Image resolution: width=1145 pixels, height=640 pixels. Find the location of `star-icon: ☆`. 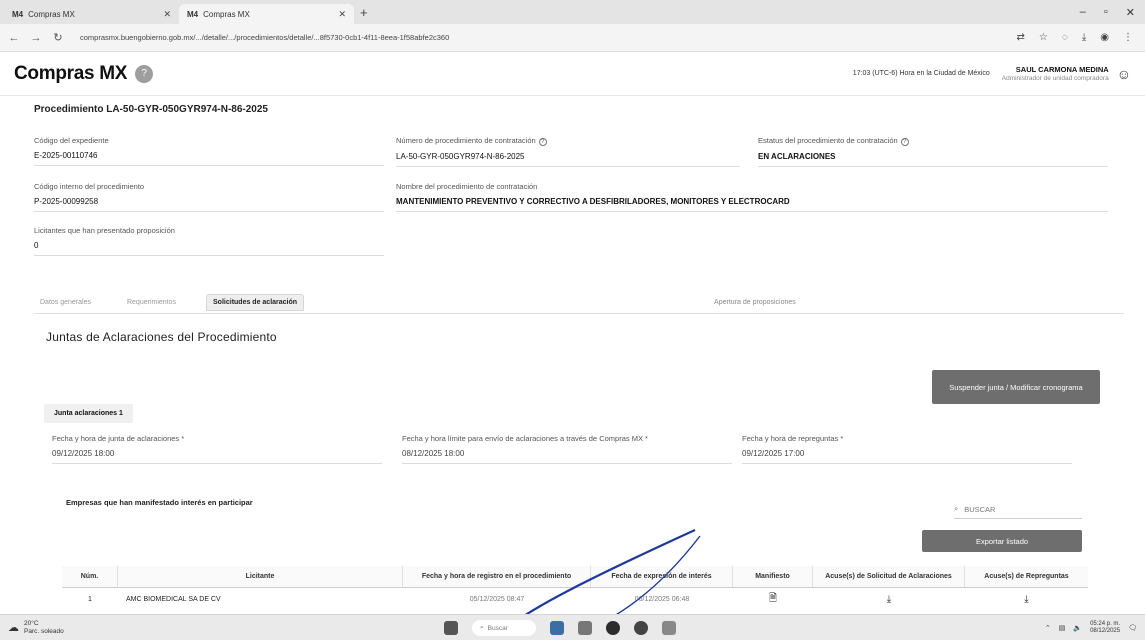

star-icon: ☆ is located at coordinates (1043, 37).